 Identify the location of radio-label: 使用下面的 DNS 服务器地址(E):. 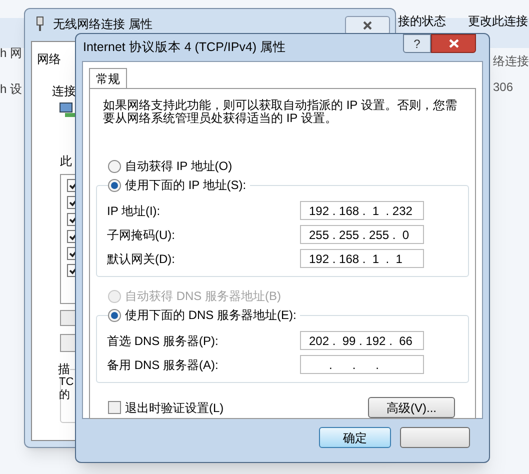
(210, 315).